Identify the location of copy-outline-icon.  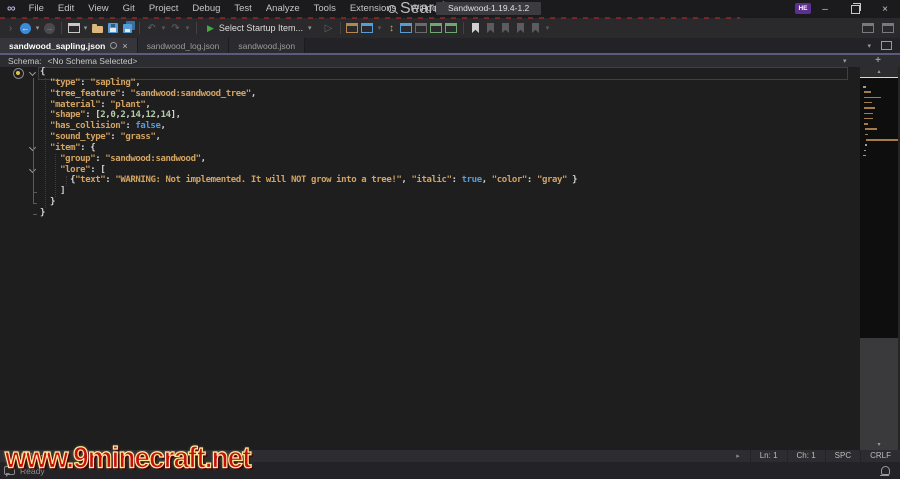
(421, 28).